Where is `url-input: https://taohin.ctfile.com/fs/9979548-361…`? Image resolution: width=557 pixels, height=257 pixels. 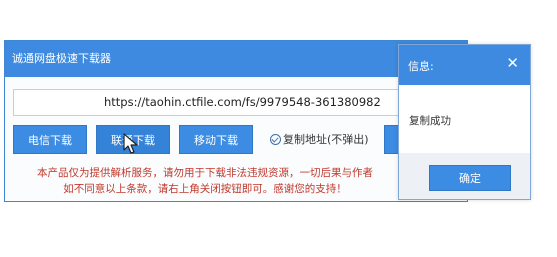
url-input: https://taohin.ctfile.com/fs/9979548-361… is located at coordinates (238, 102).